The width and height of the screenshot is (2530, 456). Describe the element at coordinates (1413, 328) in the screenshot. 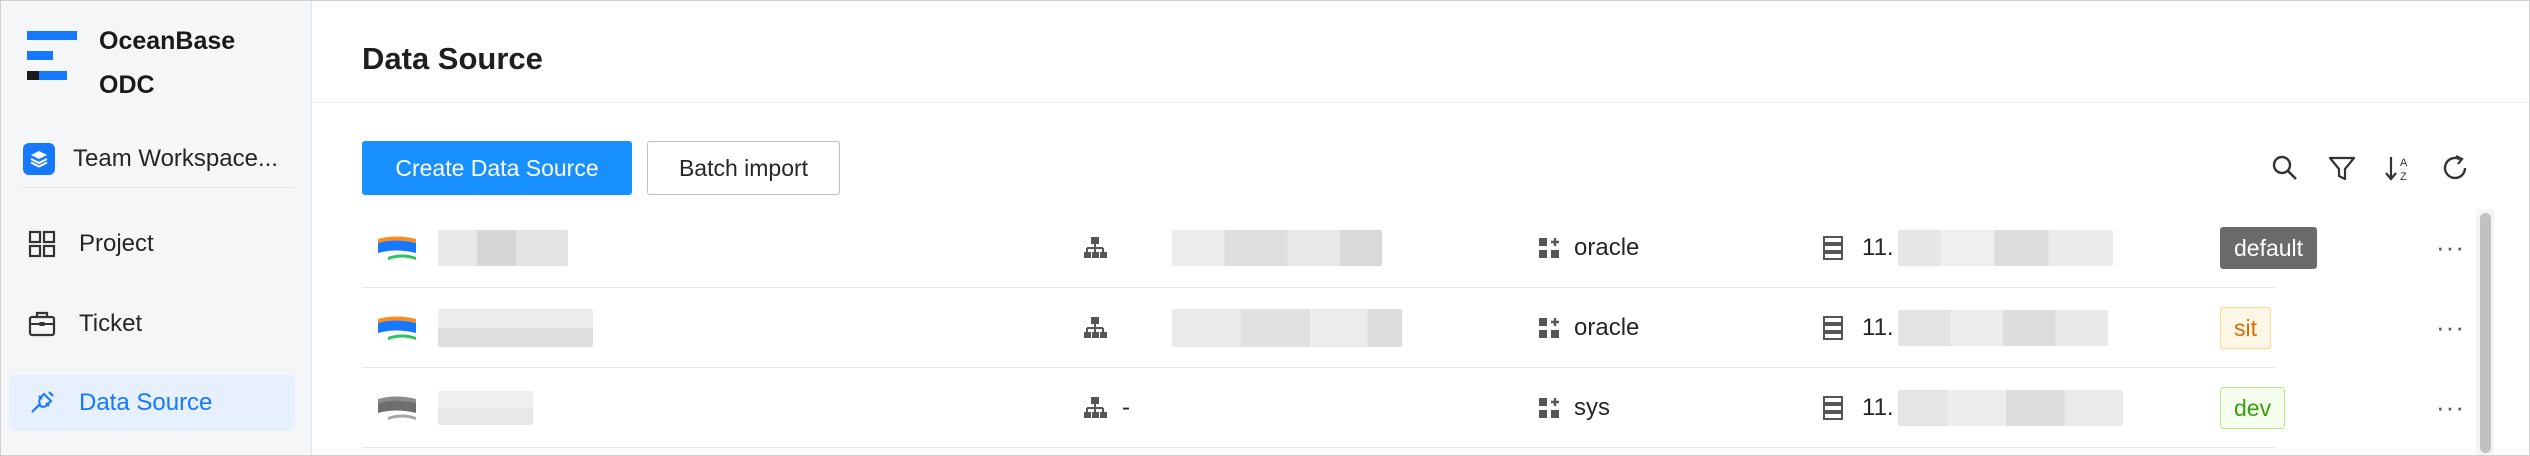

I see `table-row: oracle 11. sit ···` at that location.